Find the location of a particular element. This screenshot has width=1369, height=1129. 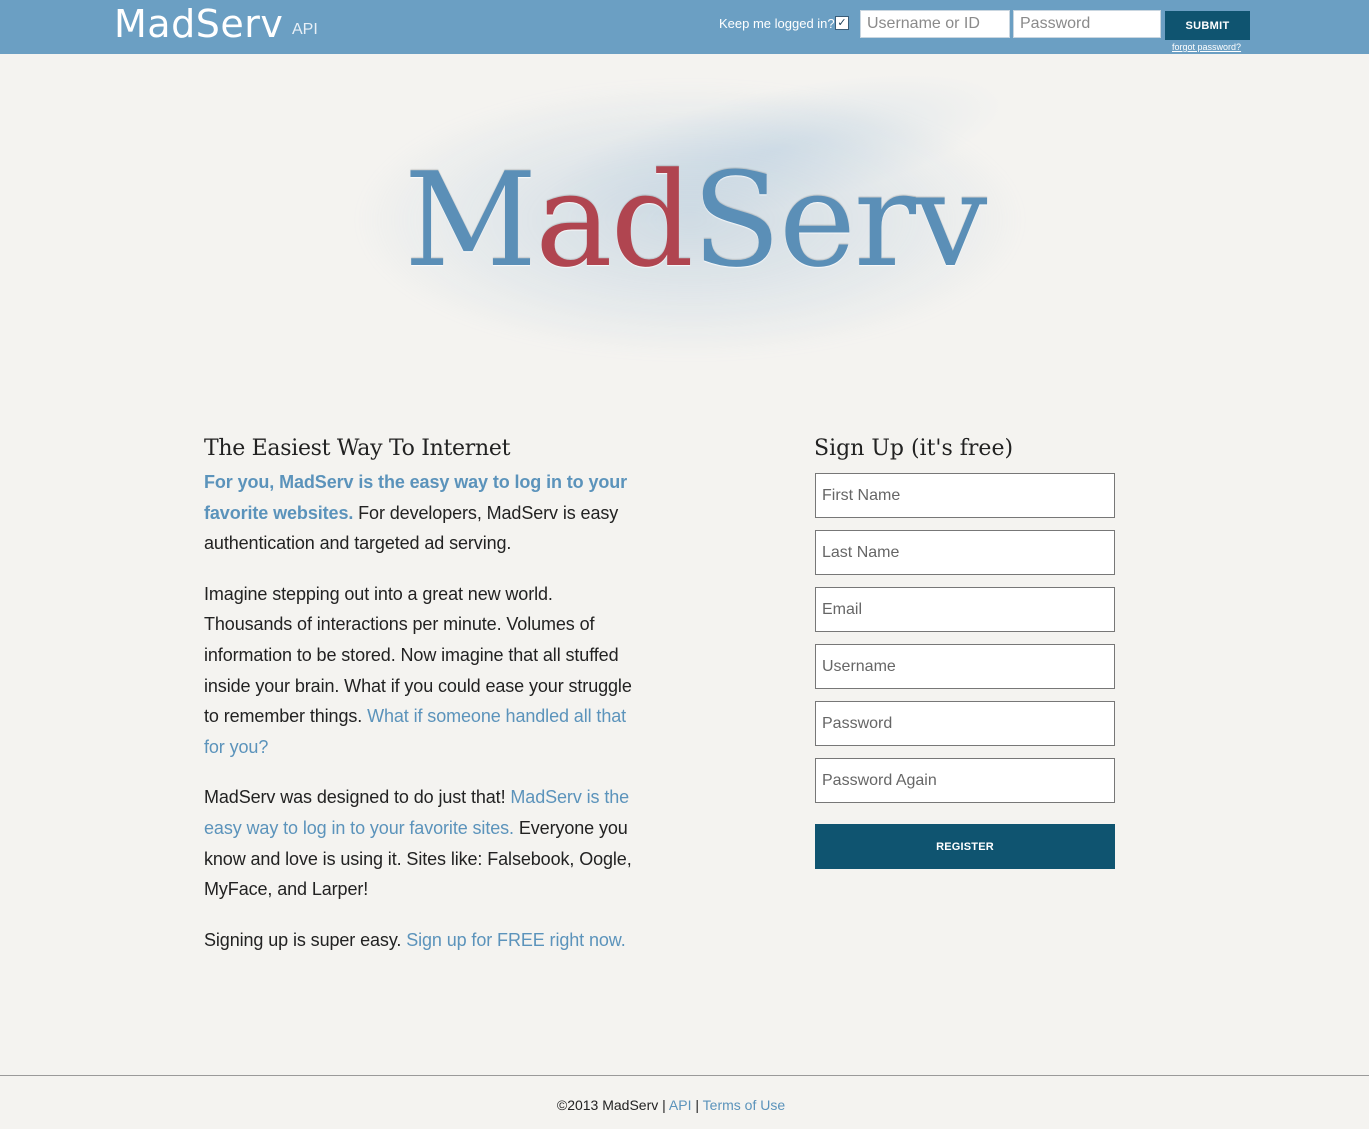

footer-copyright: ©2013 MadServ is located at coordinates (607, 1105).